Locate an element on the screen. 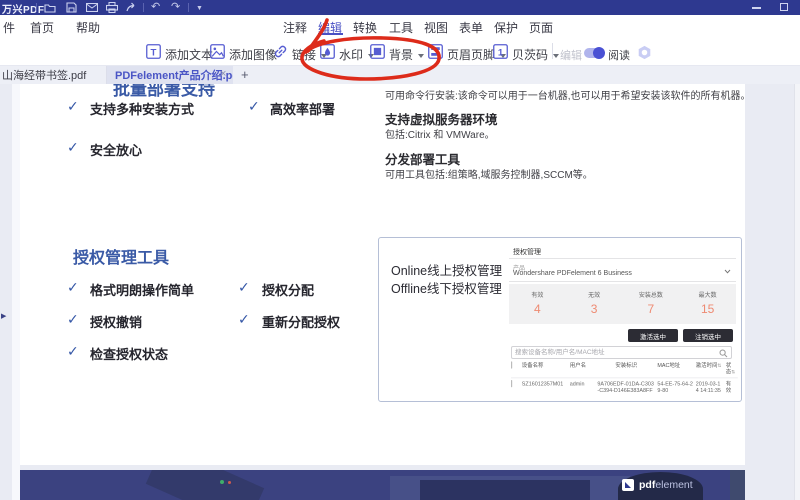  edit-read-toggle is located at coordinates (594, 53).